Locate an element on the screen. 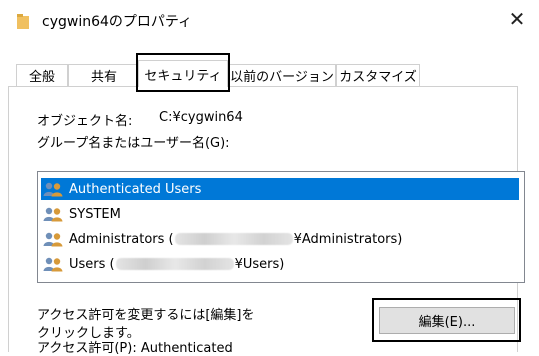 The height and width of the screenshot is (356, 539). tab-strip: 全般 共有 セキュリティ 以前のバージョン カスタマイズ is located at coordinates (269, 73).